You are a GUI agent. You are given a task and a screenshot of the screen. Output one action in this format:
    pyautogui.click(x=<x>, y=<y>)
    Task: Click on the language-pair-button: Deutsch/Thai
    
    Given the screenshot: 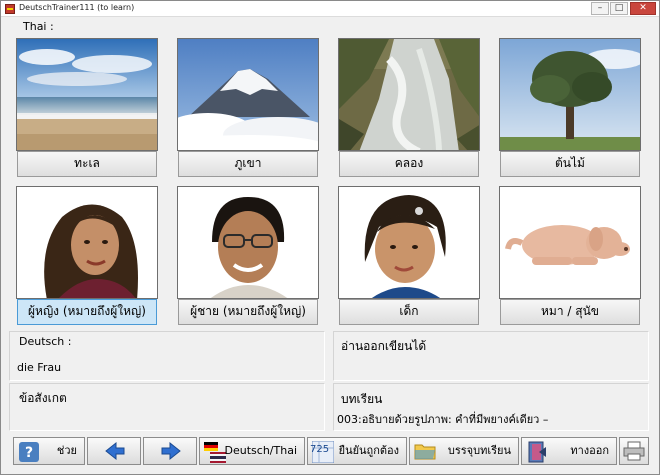 What is the action you would take?
    pyautogui.click(x=252, y=451)
    